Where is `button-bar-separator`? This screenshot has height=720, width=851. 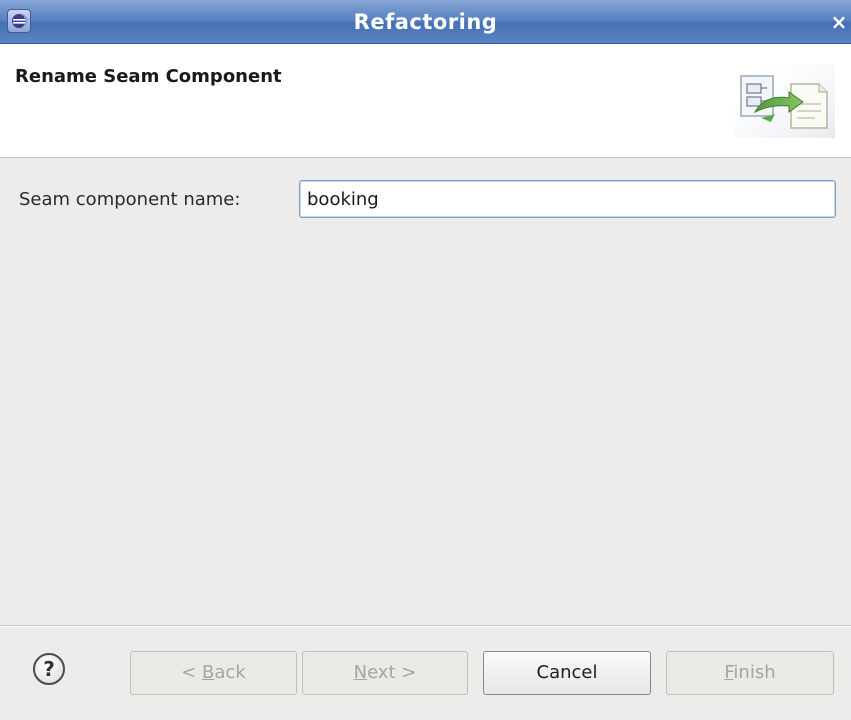
button-bar-separator is located at coordinates (425, 626).